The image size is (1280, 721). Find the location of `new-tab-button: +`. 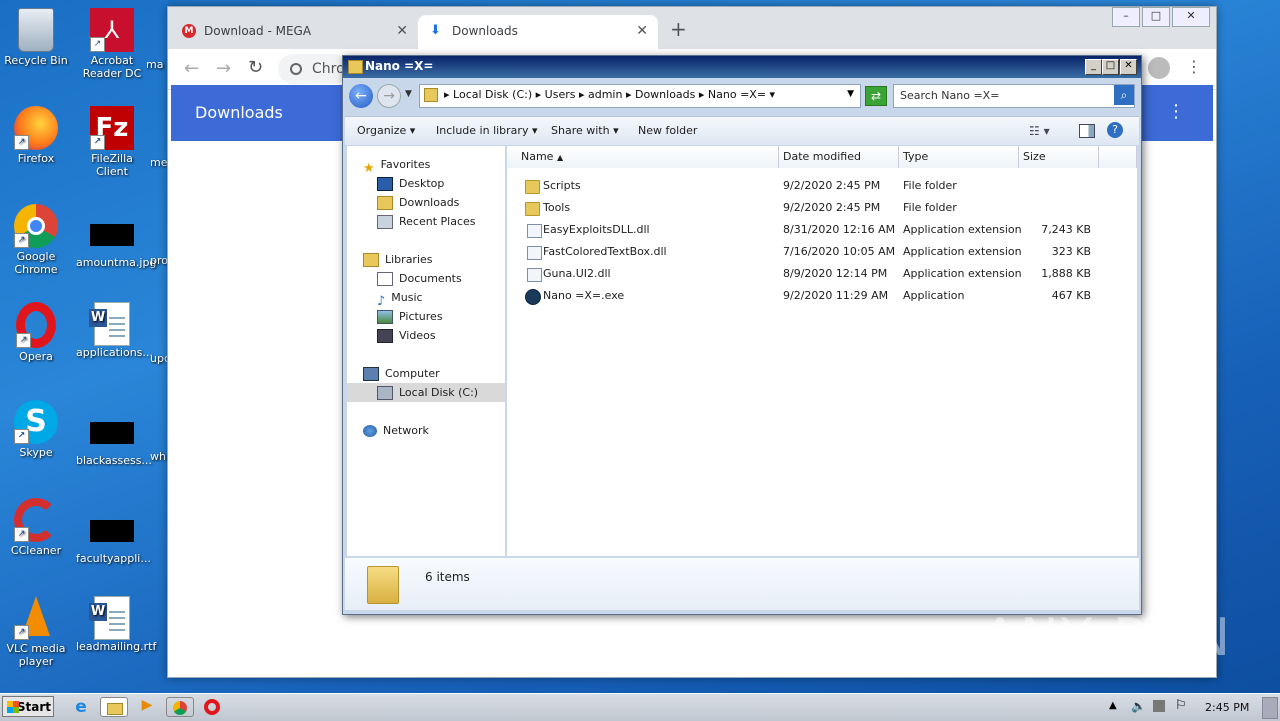

new-tab-button: + is located at coordinates (678, 29).